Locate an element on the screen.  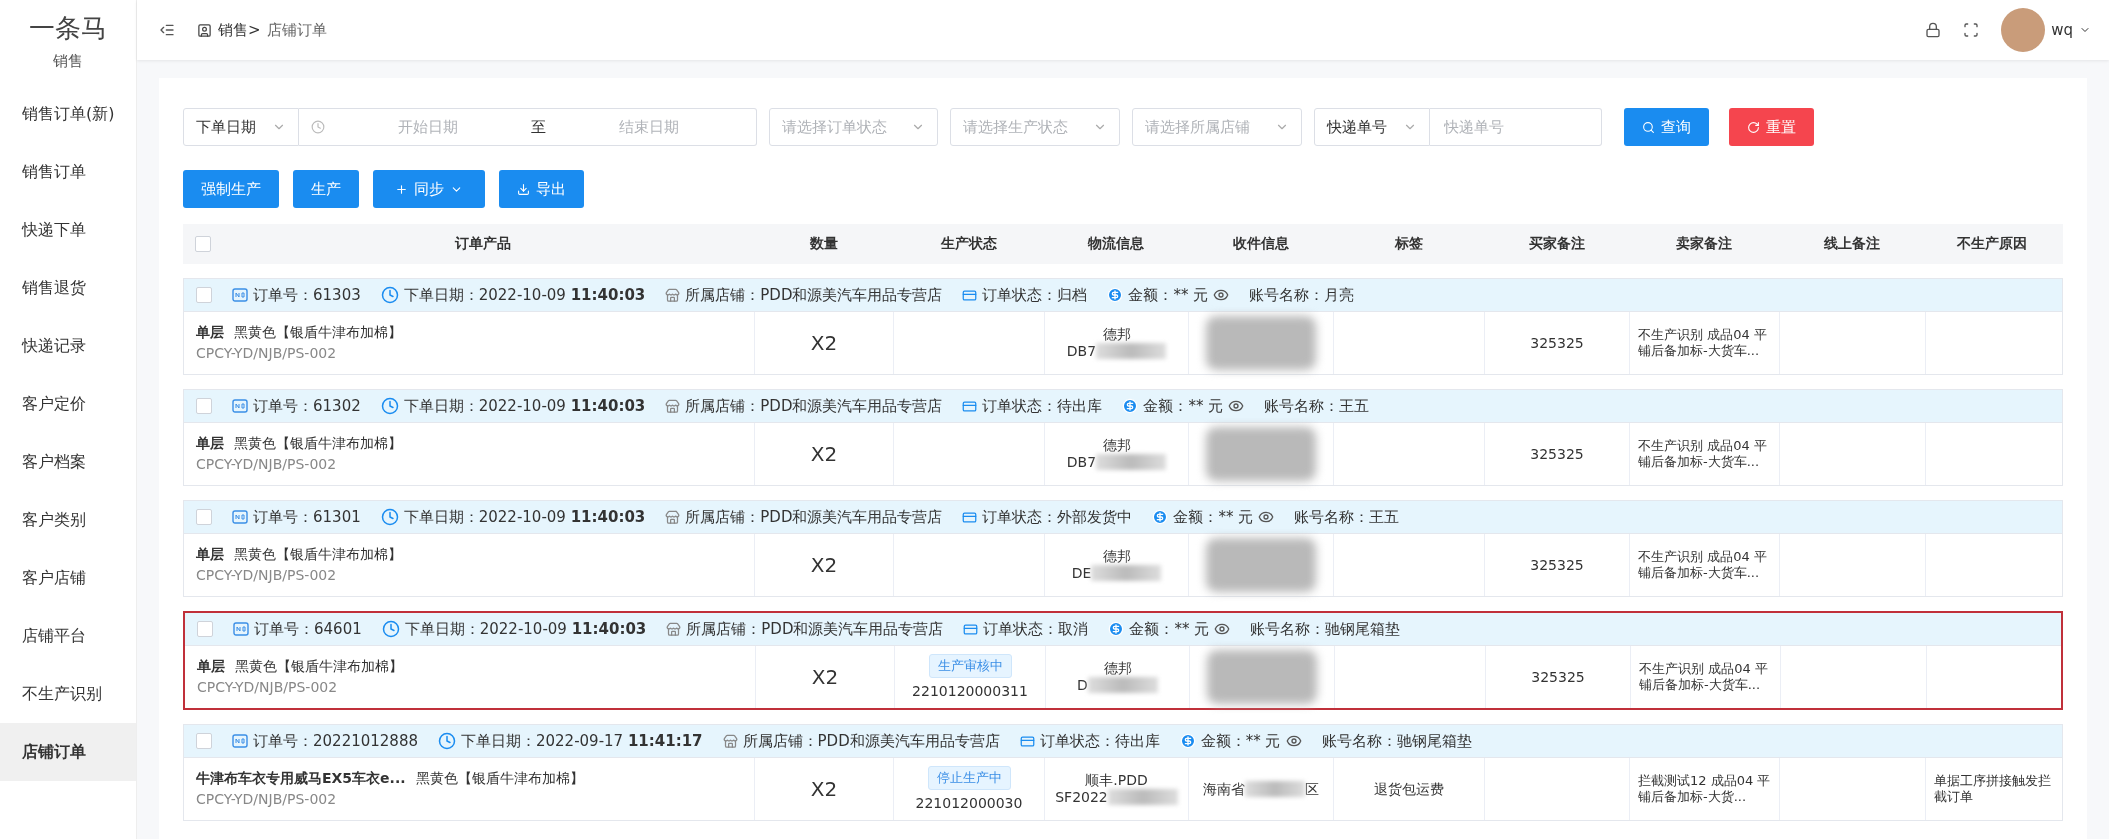
production-status-tag: 停止生产中 is located at coordinates (969, 778).